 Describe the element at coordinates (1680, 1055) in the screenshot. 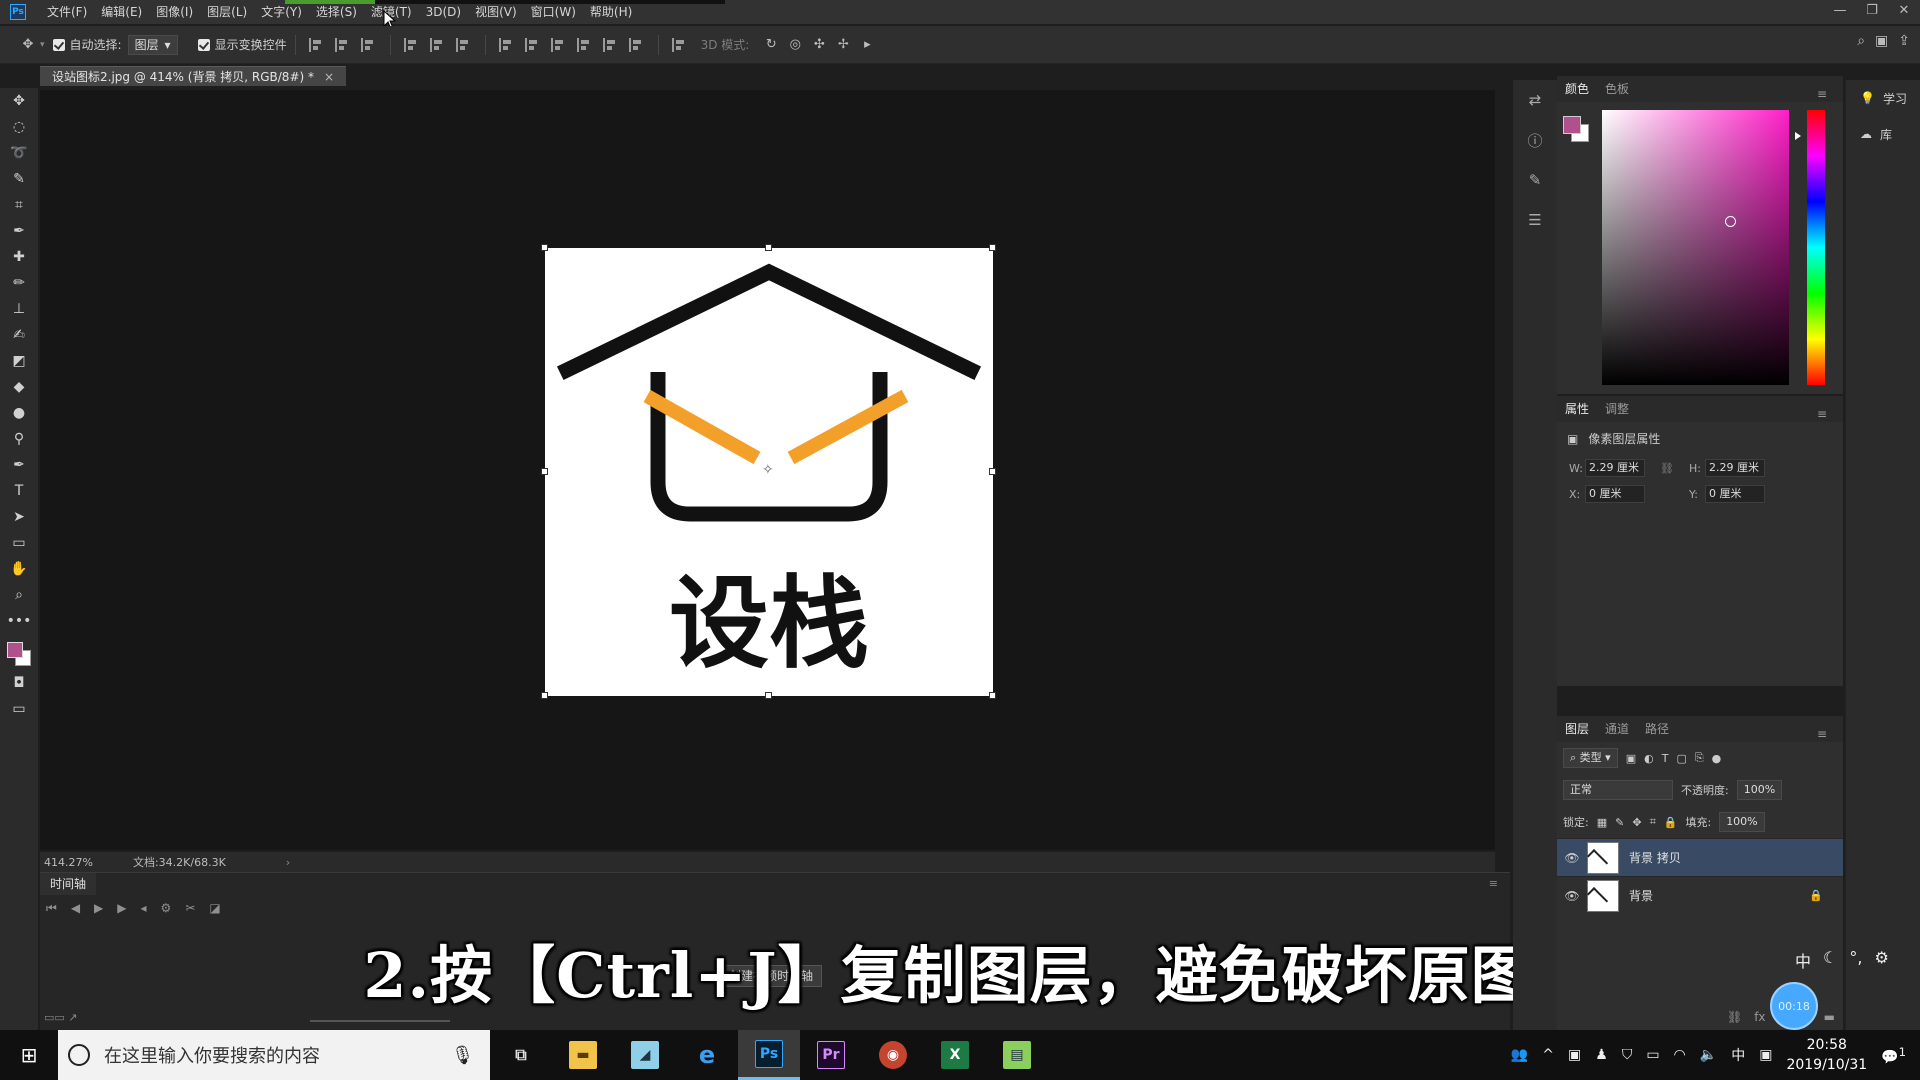

I see `wifi-icon: ◠` at that location.